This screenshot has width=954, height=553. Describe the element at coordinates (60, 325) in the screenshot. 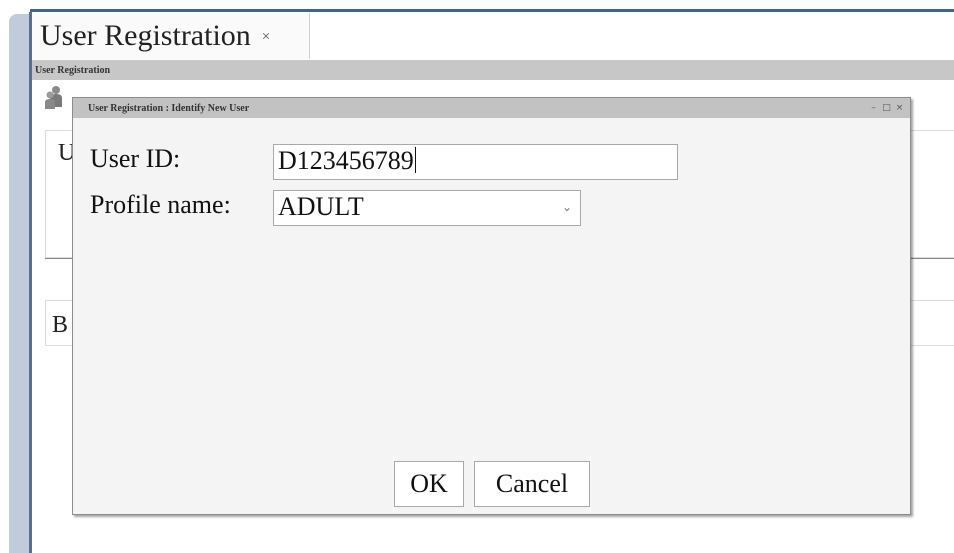

I see `background-section-label-fragment: B` at that location.